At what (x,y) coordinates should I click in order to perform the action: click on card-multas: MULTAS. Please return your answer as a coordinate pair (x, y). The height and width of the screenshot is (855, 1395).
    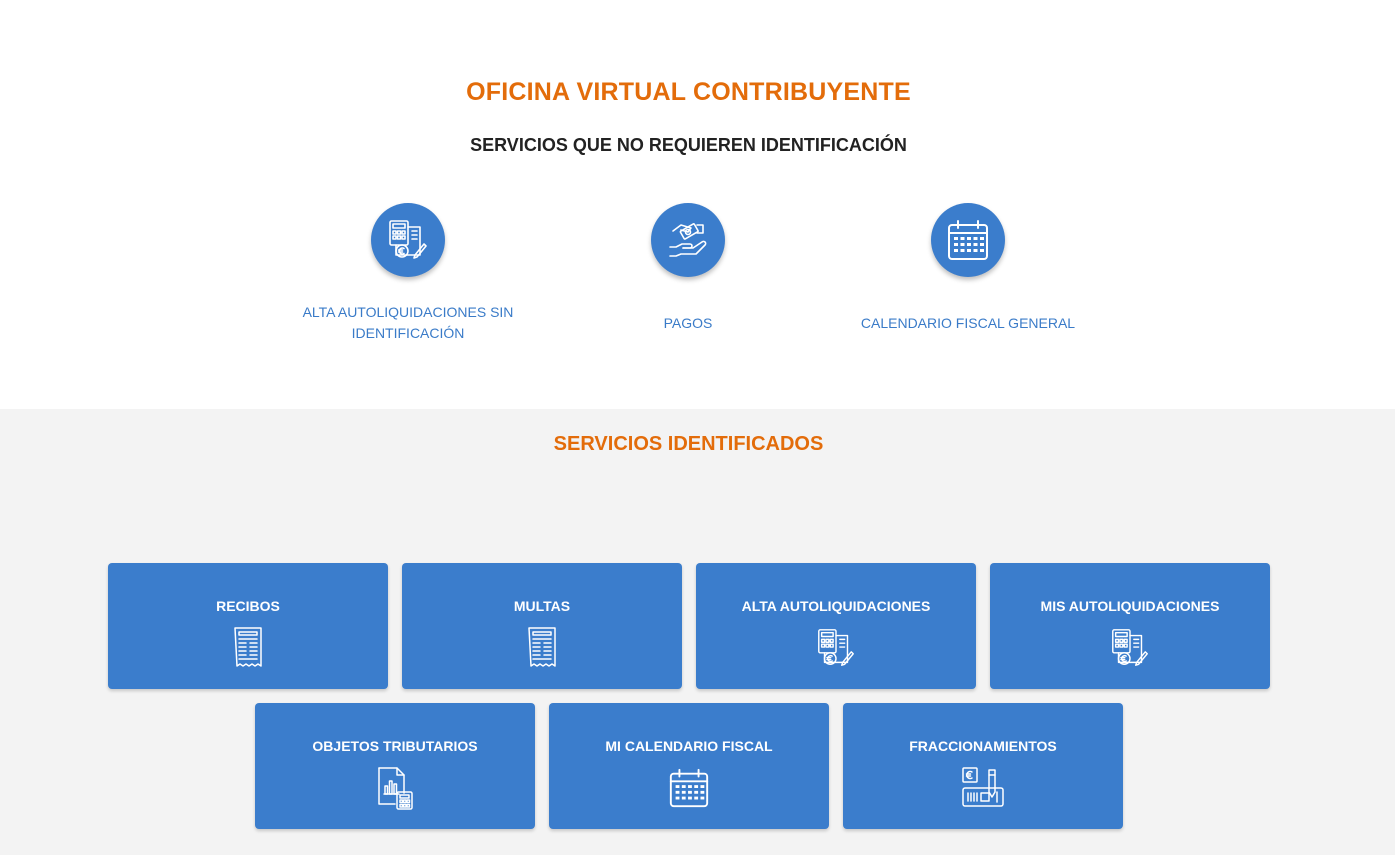
    Looking at the image, I should click on (542, 626).